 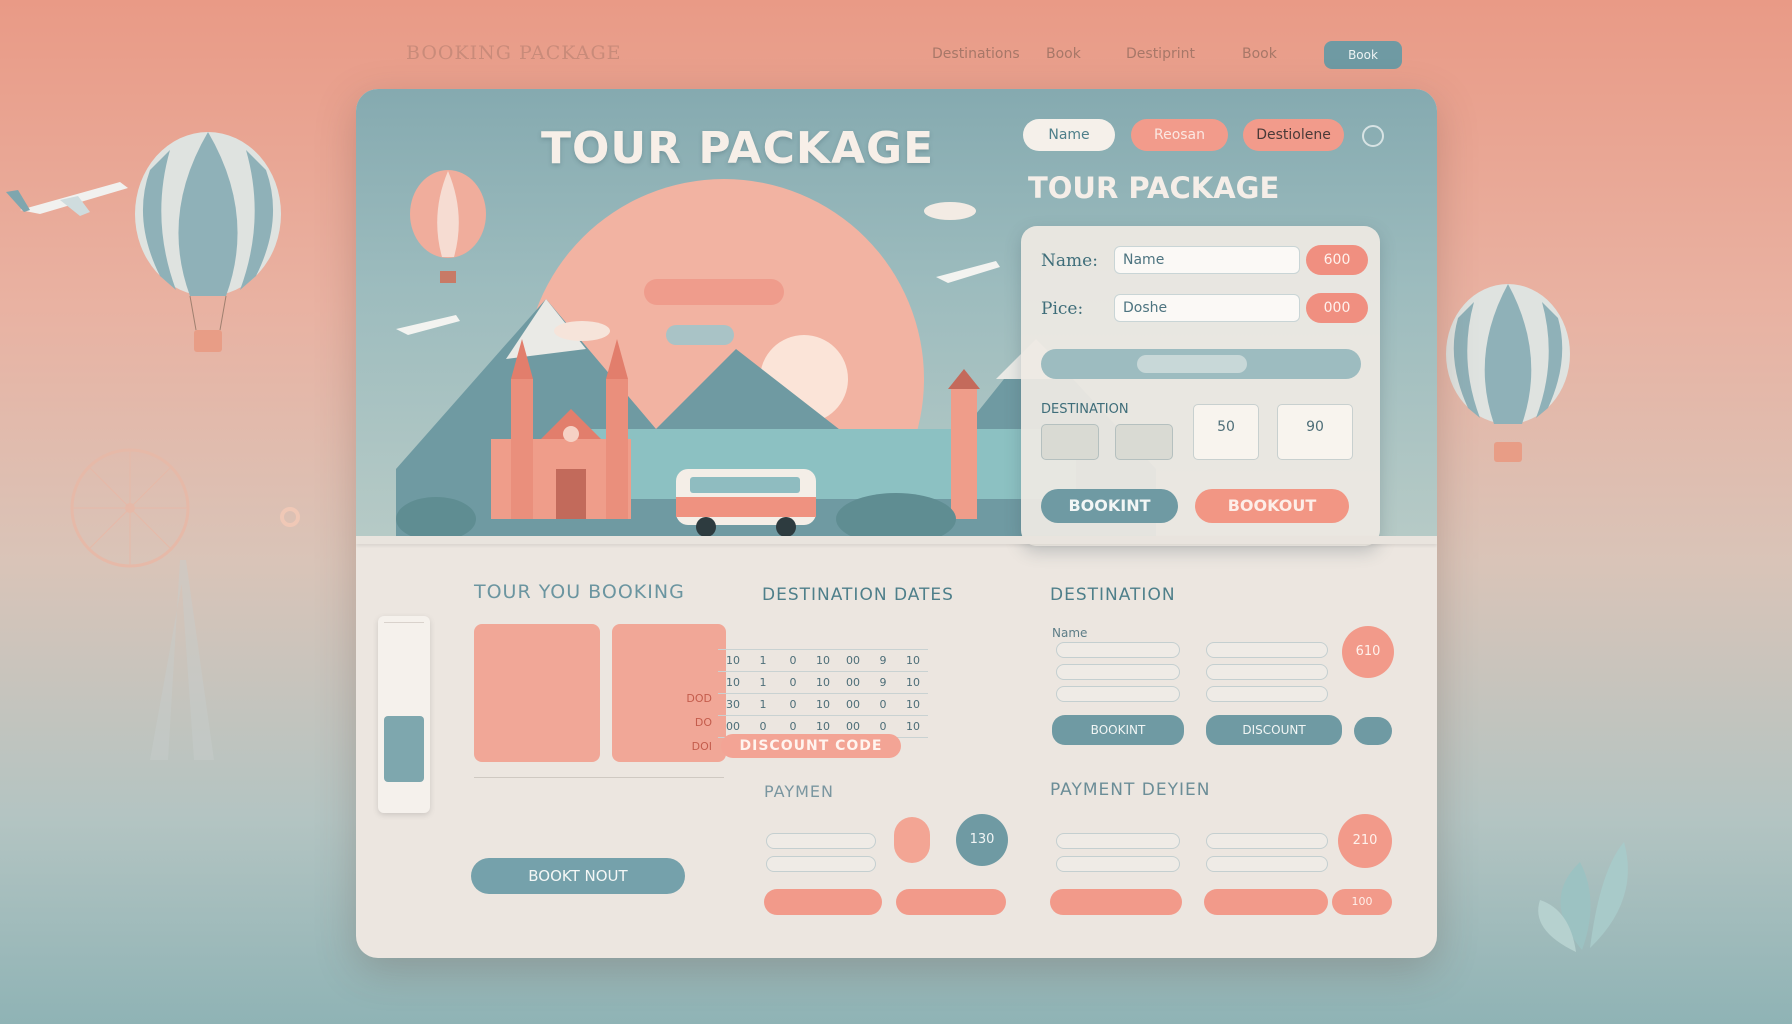 What do you see at coordinates (968, 272) in the screenshot?
I see `airplane-icon` at bounding box center [968, 272].